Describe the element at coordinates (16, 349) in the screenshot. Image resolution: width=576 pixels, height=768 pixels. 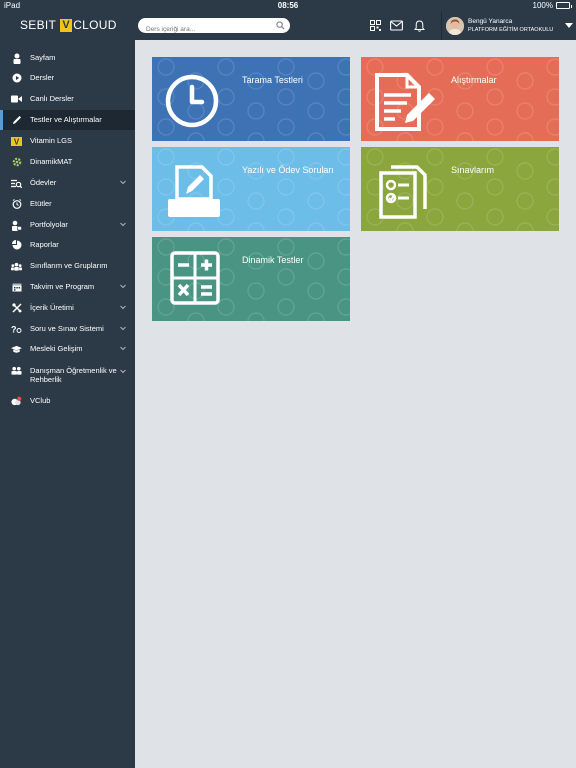
I see `graduation-cap-icon` at that location.